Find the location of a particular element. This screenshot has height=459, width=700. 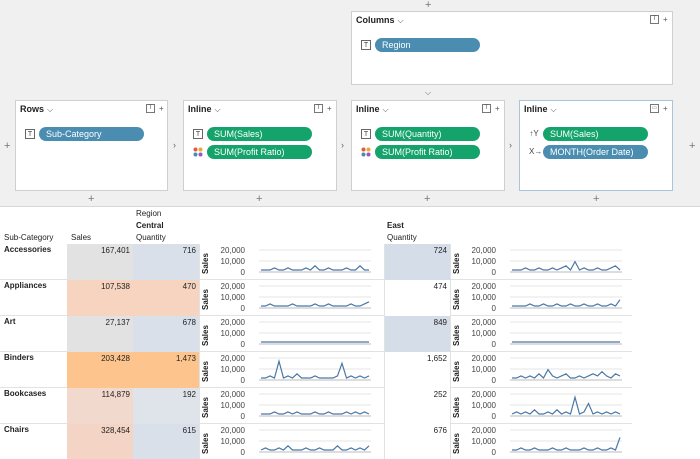

inline-2-pill-row-1: T SUM(Quantity) is located at coordinates (426, 134).